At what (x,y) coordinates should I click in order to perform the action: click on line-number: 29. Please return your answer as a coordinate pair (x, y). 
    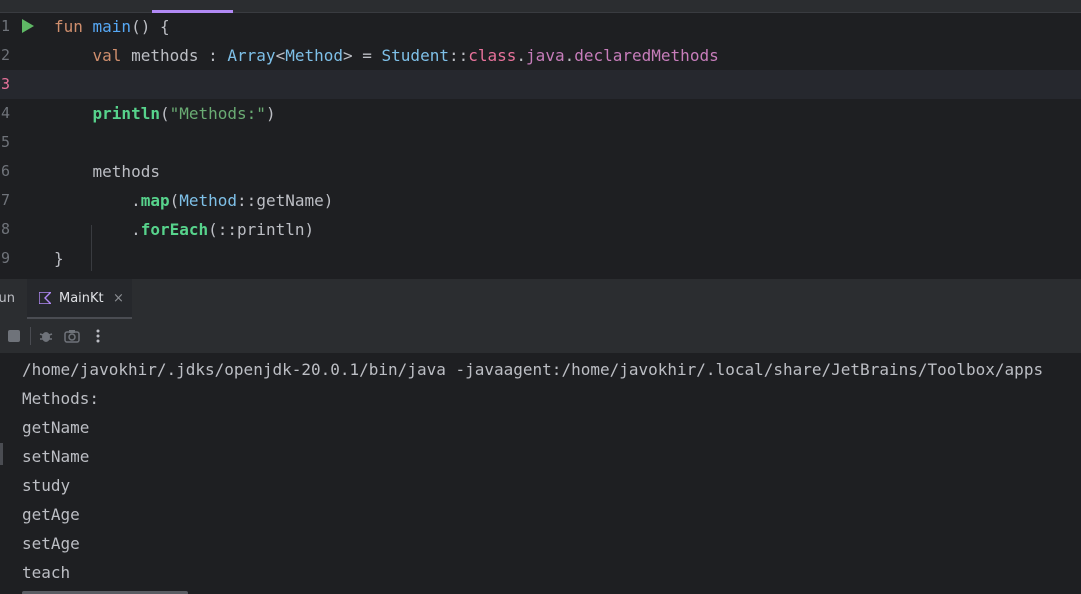
    Looking at the image, I should click on (5, 258).